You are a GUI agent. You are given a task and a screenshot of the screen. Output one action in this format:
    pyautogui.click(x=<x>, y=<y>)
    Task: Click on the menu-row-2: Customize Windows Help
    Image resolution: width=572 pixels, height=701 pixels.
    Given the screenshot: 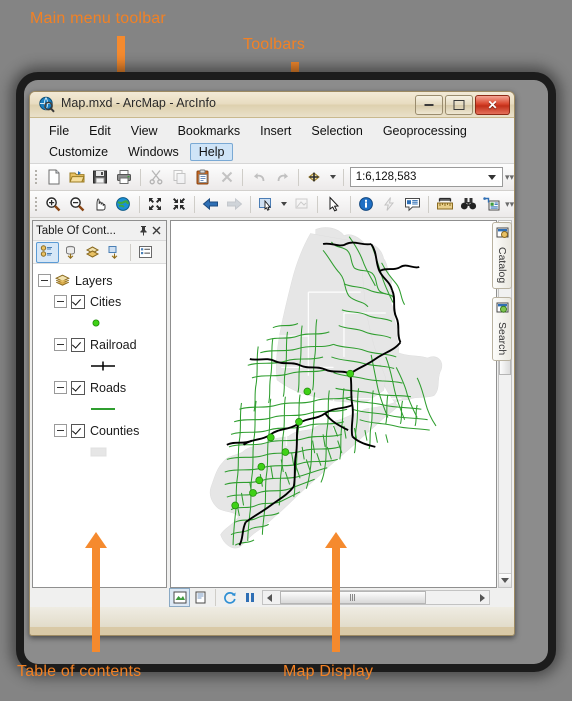 What is the action you would take?
    pyautogui.click(x=272, y=152)
    